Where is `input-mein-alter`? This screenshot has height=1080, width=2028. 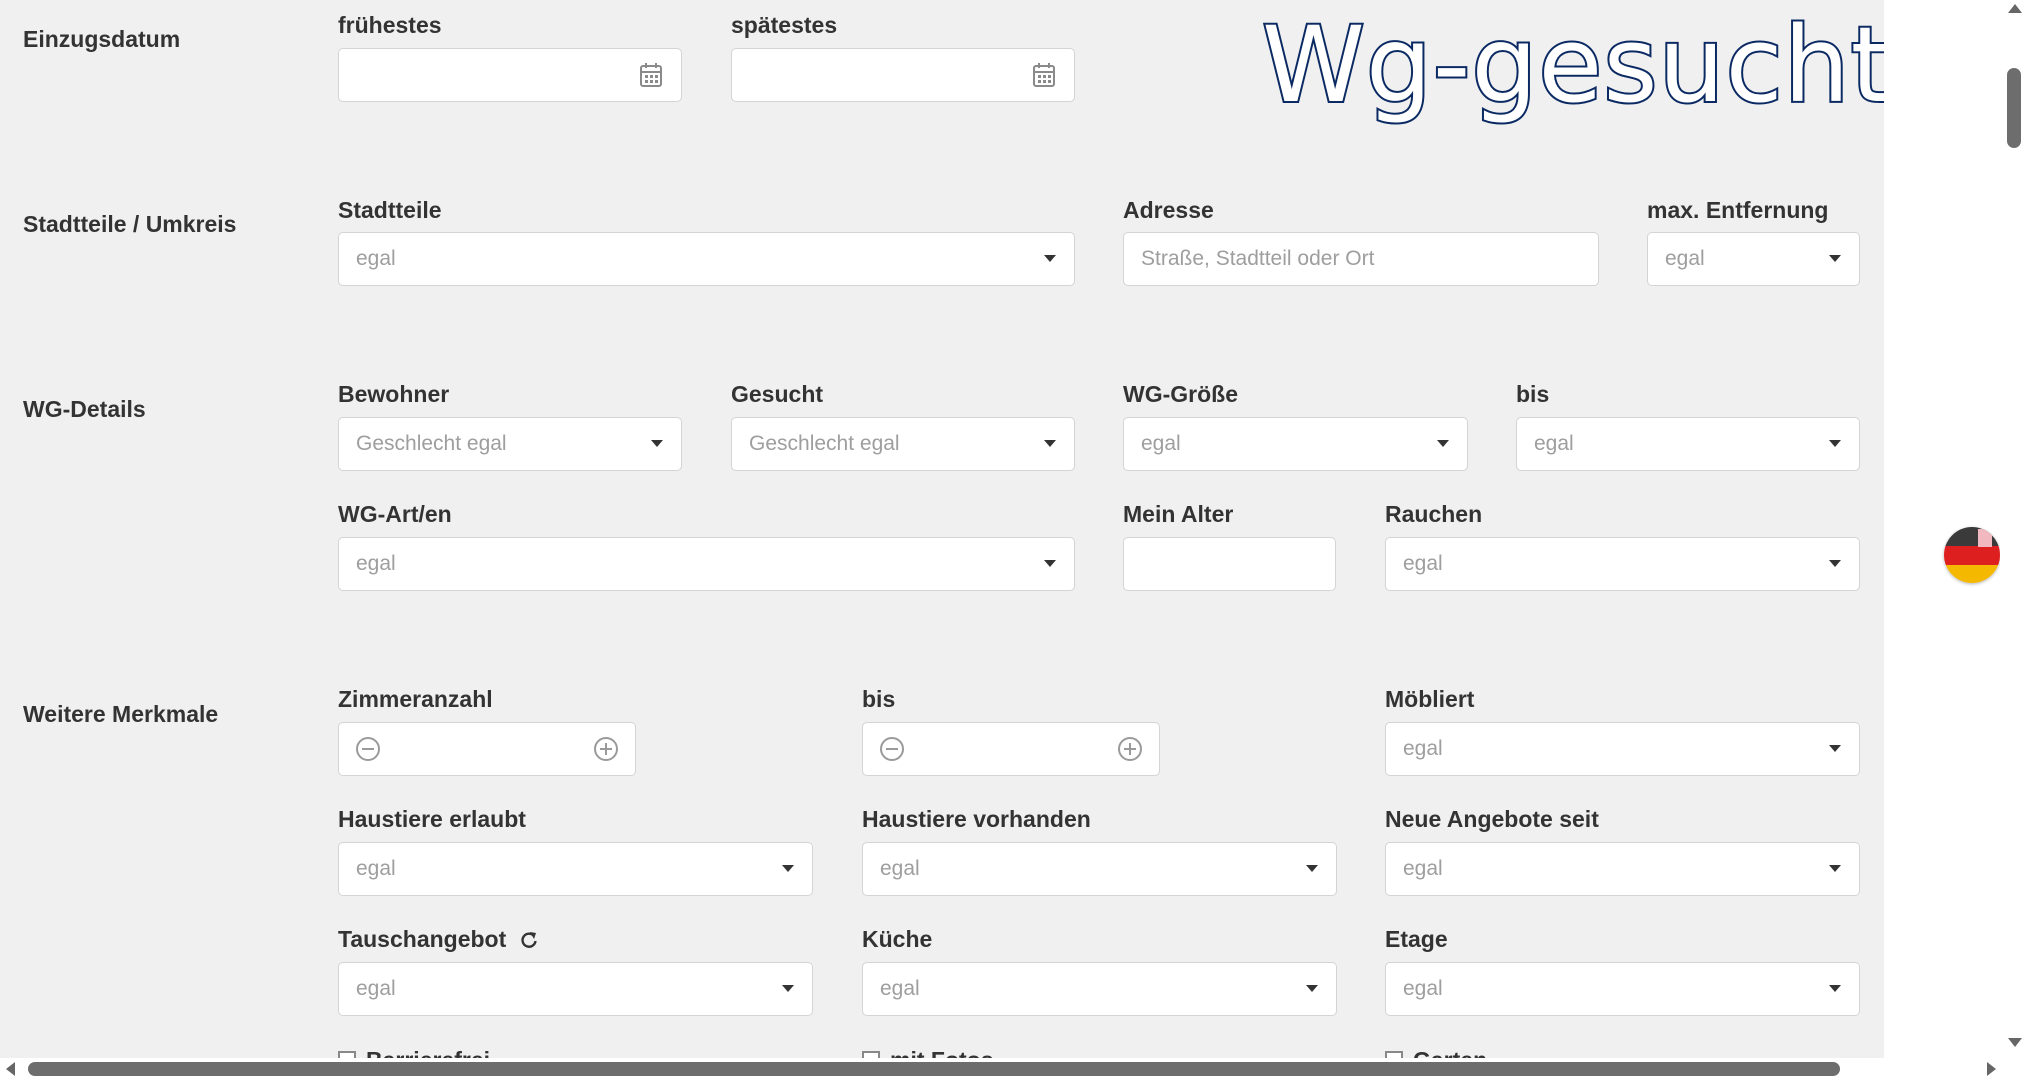
input-mein-alter is located at coordinates (1229, 564).